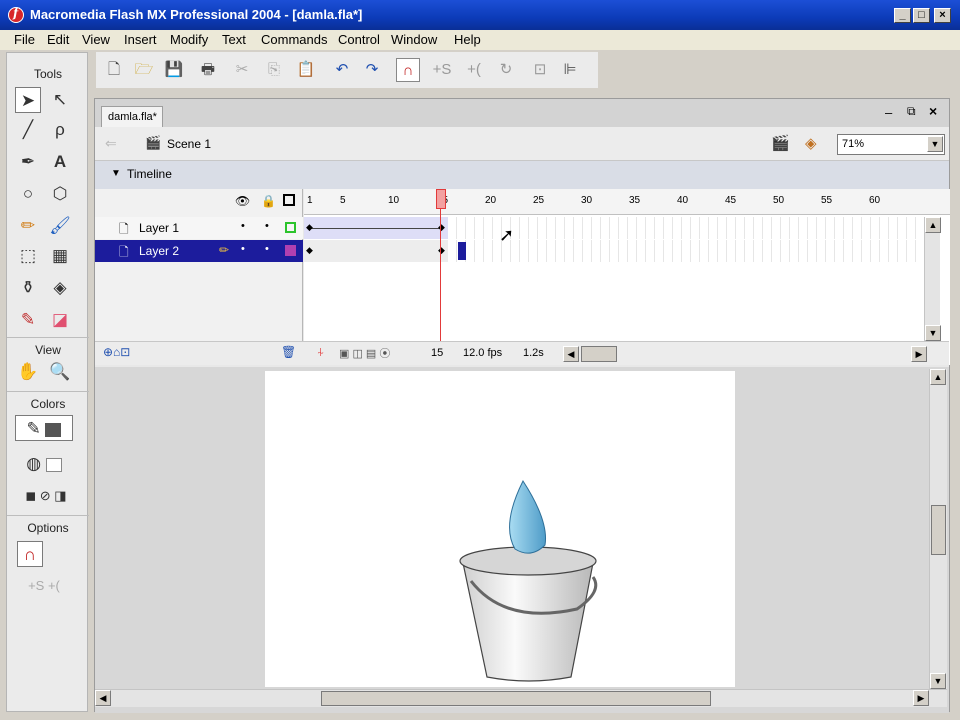  What do you see at coordinates (942, 15) in the screenshot?
I see `close-button: ×` at bounding box center [942, 15].